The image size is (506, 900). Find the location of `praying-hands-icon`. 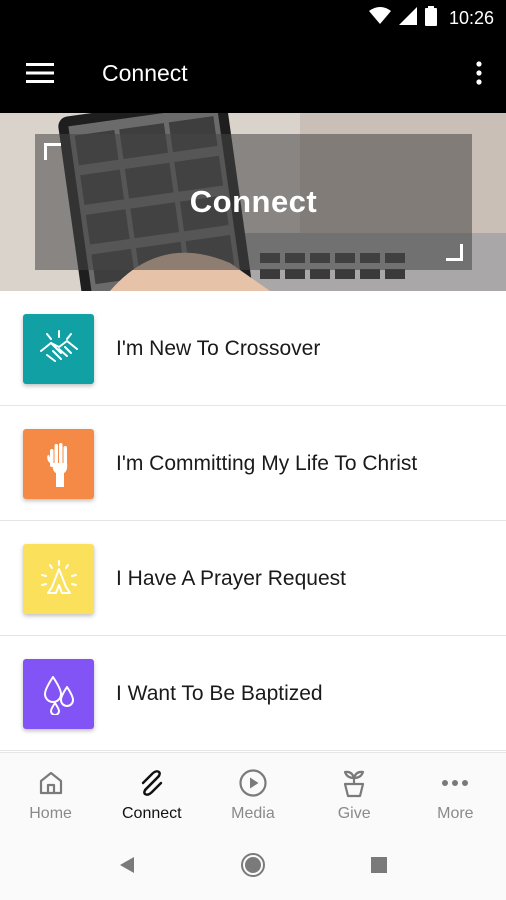

praying-hands-icon is located at coordinates (58, 579).